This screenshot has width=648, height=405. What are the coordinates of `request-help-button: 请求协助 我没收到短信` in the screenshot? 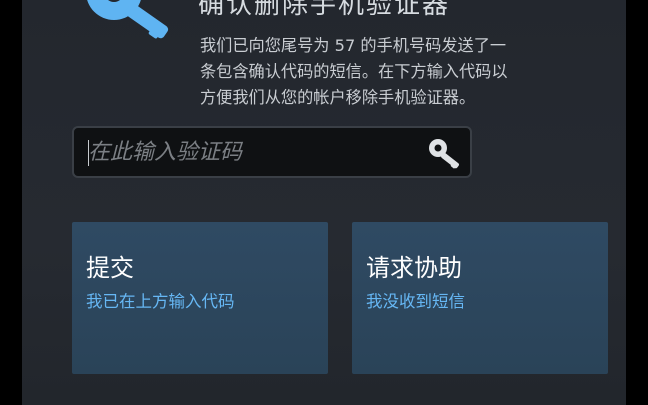 It's located at (480, 298).